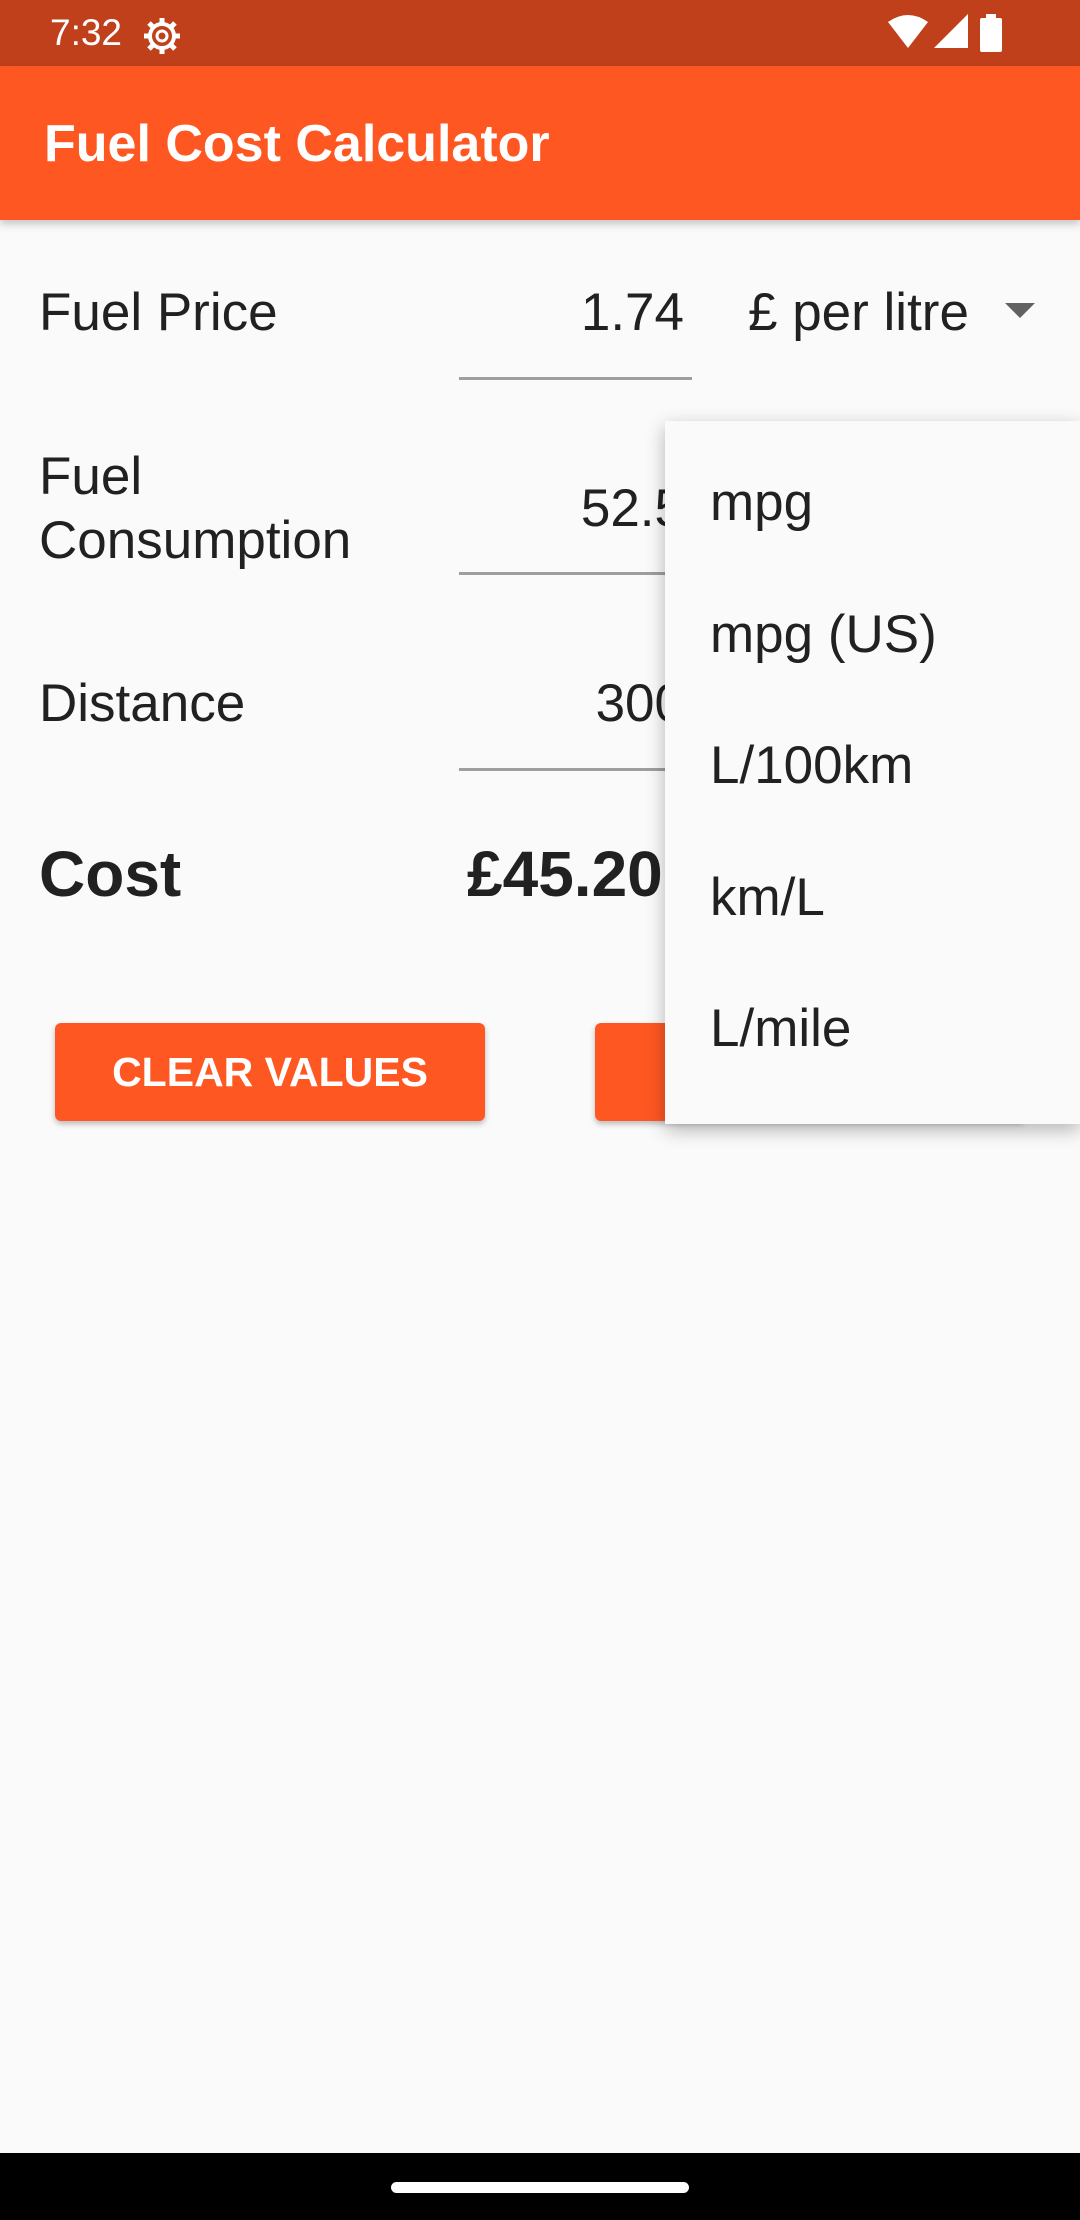  What do you see at coordinates (297, 144) in the screenshot?
I see `app-title: Fuel Cost Calculator` at bounding box center [297, 144].